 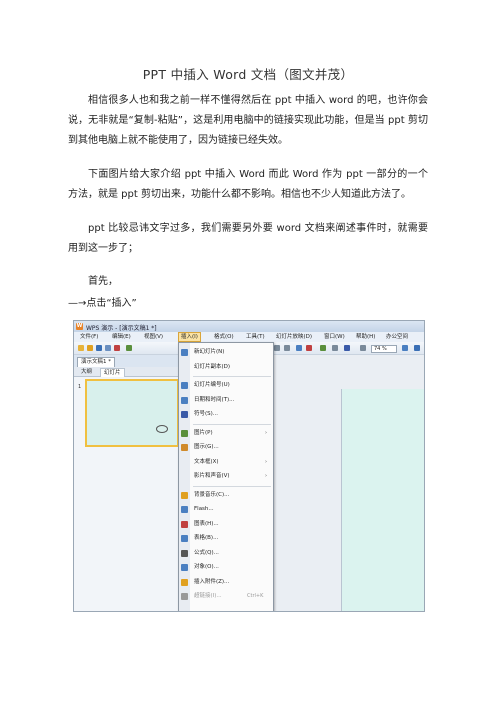 What do you see at coordinates (384, 349) in the screenshot?
I see `zoom-select: 74 %` at bounding box center [384, 349].